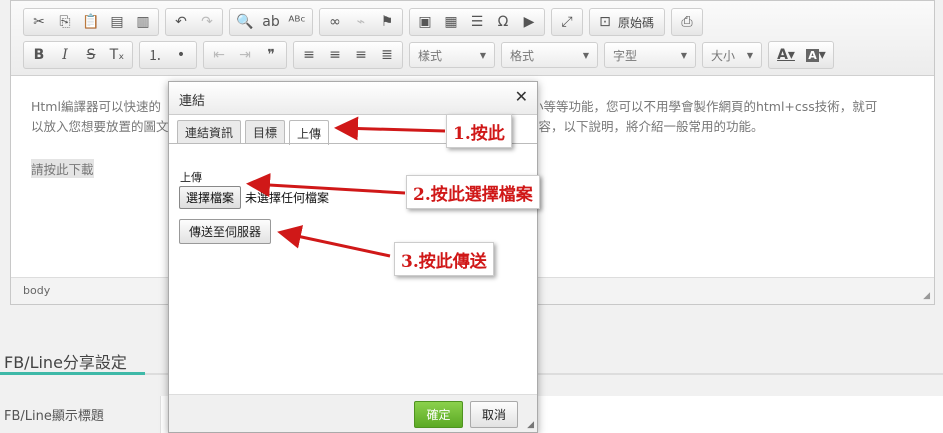  What do you see at coordinates (245, 22) in the screenshot?
I see `find-icon: 🔍` at bounding box center [245, 22].